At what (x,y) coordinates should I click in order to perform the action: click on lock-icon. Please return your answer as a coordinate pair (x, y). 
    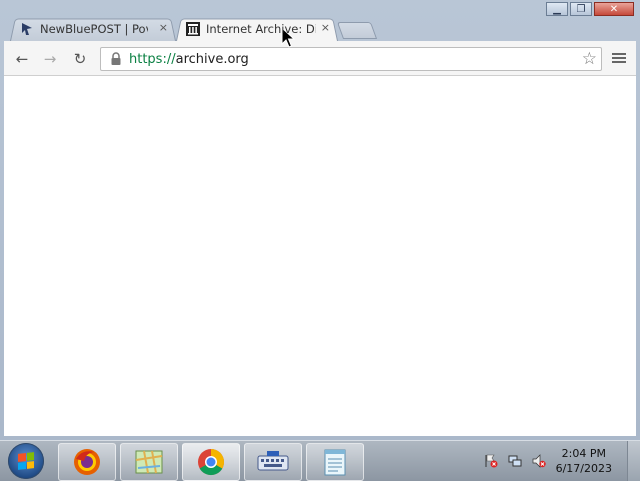
    Looking at the image, I should click on (116, 59).